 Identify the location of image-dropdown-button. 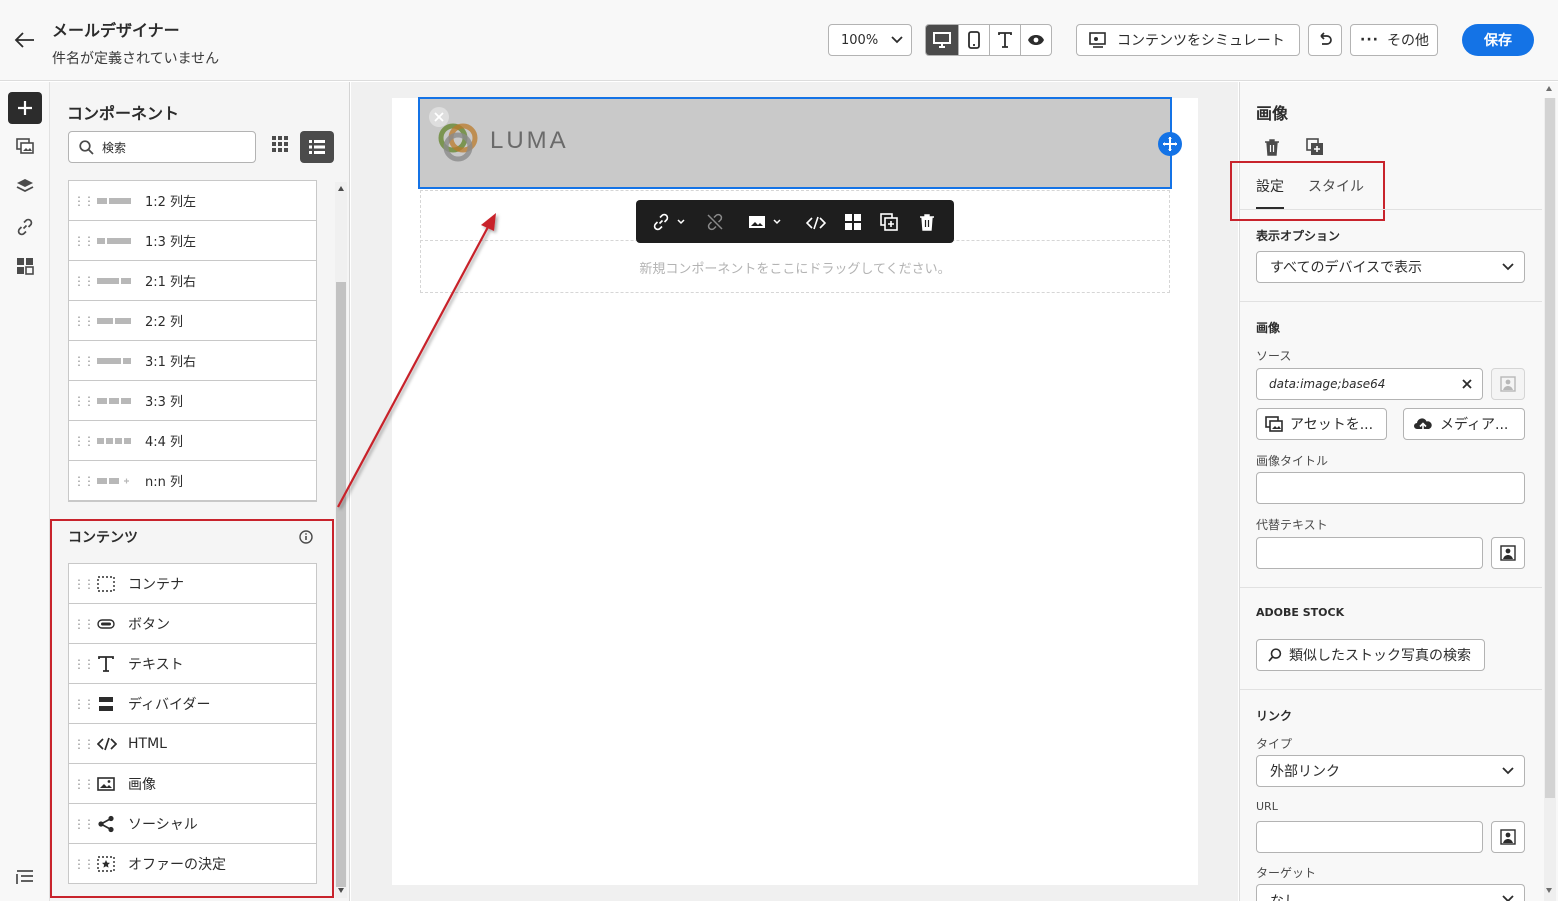
(766, 222).